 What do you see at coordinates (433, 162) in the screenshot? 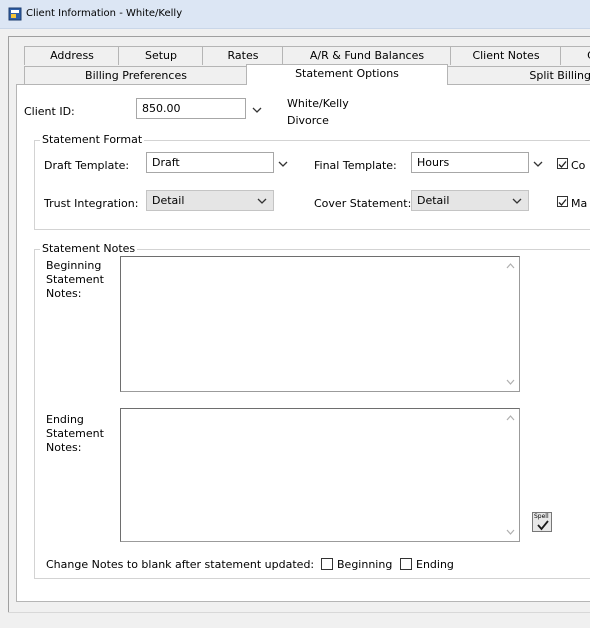
I see `final-template-value: Hours` at bounding box center [433, 162].